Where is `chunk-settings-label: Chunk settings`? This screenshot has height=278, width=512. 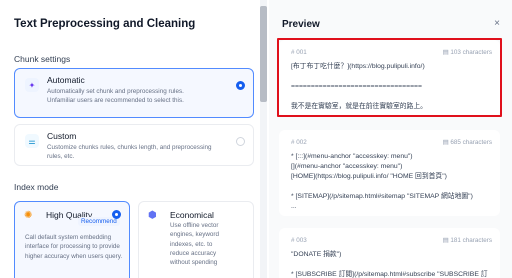 chunk-settings-label: Chunk settings is located at coordinates (42, 59).